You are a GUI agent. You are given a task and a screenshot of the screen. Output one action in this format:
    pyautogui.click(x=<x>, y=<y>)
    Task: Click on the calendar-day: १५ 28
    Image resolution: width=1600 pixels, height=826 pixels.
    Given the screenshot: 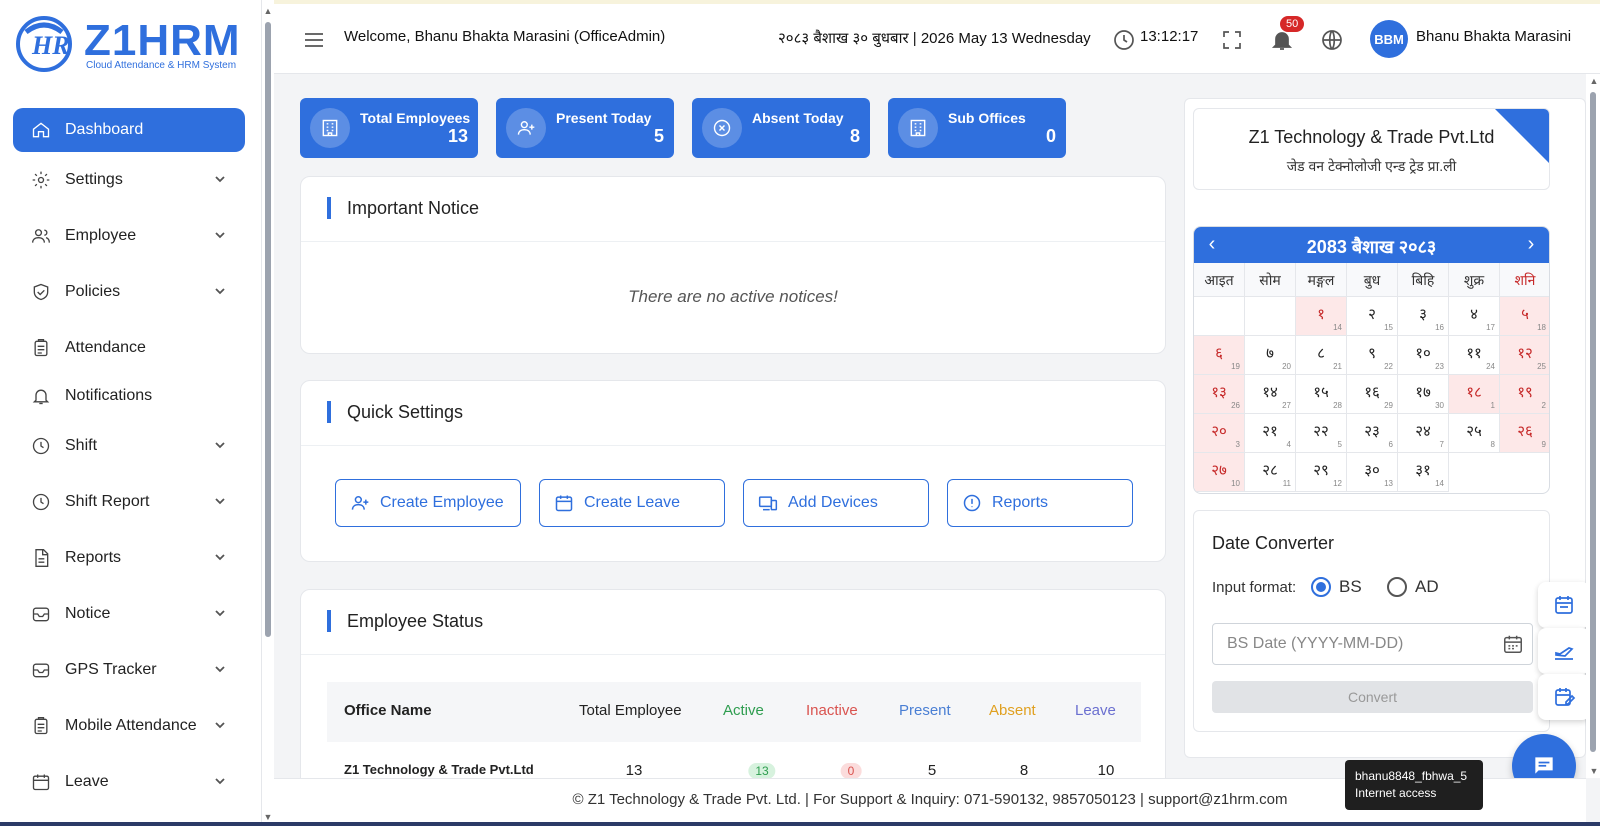 What is the action you would take?
    pyautogui.click(x=1321, y=394)
    